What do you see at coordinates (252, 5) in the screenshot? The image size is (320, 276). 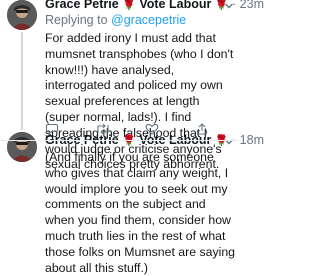 I see `timestamp: 23m` at bounding box center [252, 5].